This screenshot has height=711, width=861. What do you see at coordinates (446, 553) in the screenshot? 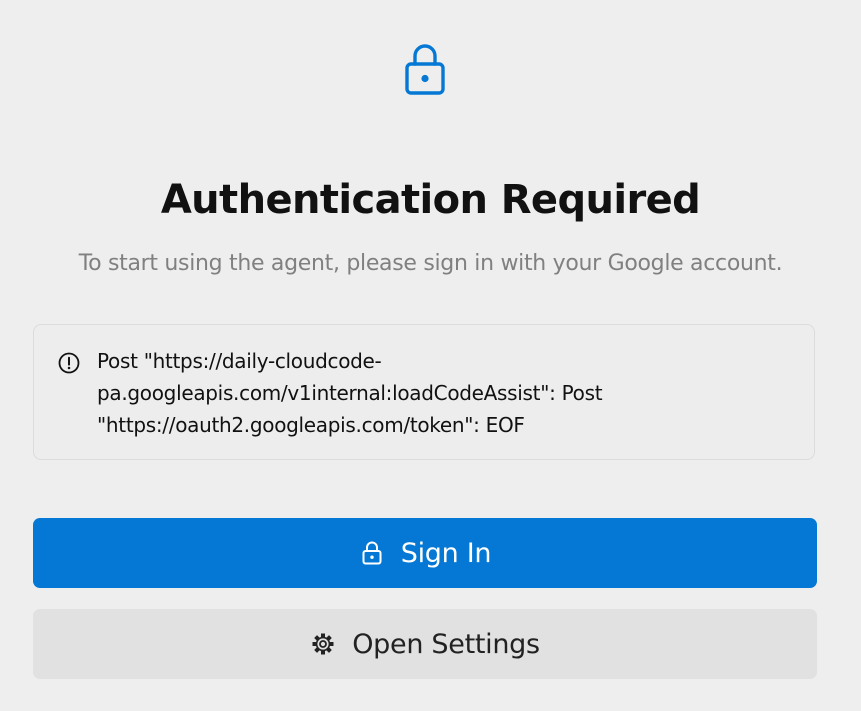
I see `sign-in-button-label: Sign In` at bounding box center [446, 553].